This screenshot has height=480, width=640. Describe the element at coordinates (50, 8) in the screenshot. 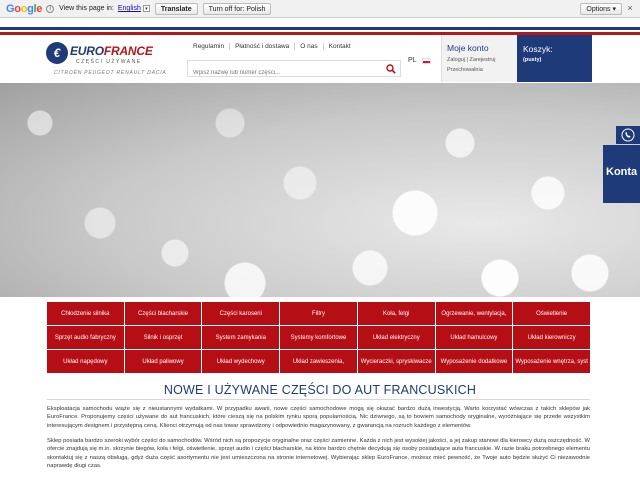

I see `info-icon: i` at that location.